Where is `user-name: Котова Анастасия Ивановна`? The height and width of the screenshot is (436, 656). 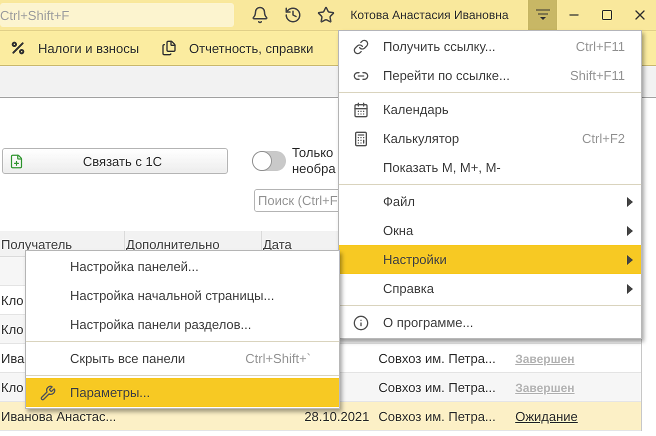 user-name: Котова Анастасия Ивановна is located at coordinates (430, 15).